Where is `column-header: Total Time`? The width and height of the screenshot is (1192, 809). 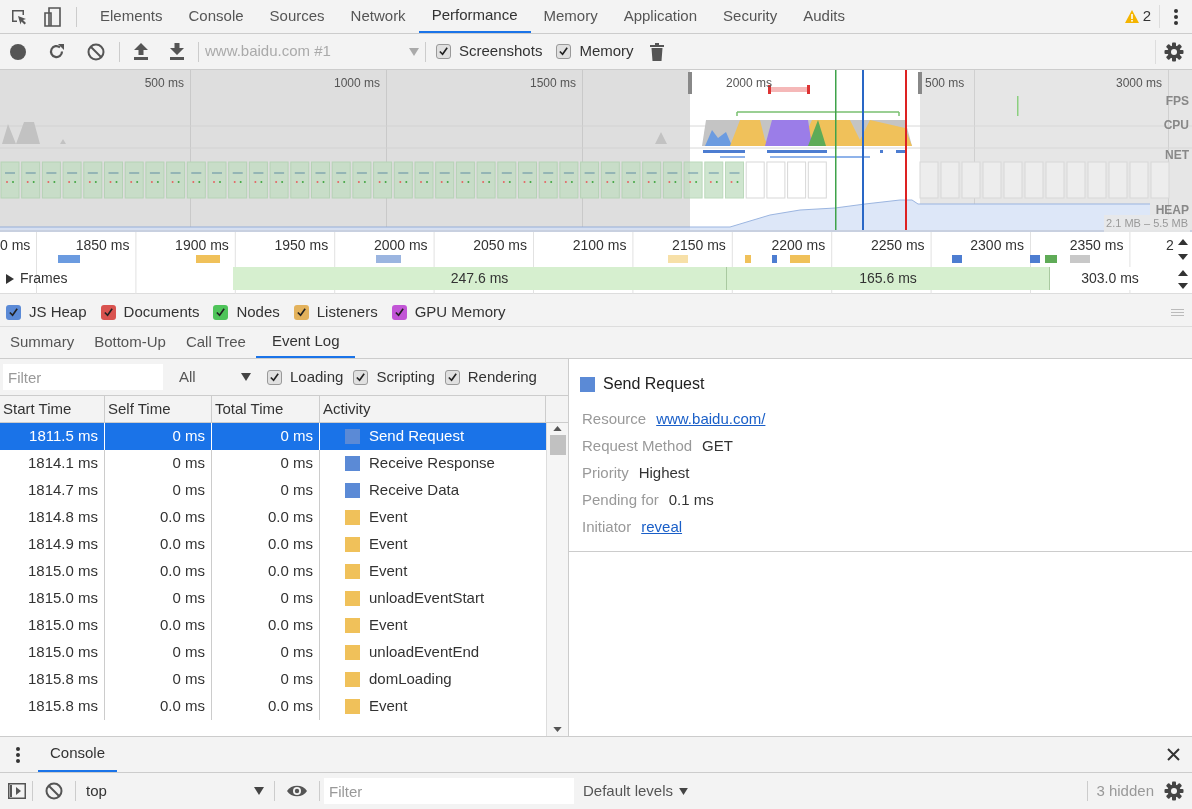 column-header: Total Time is located at coordinates (266, 409).